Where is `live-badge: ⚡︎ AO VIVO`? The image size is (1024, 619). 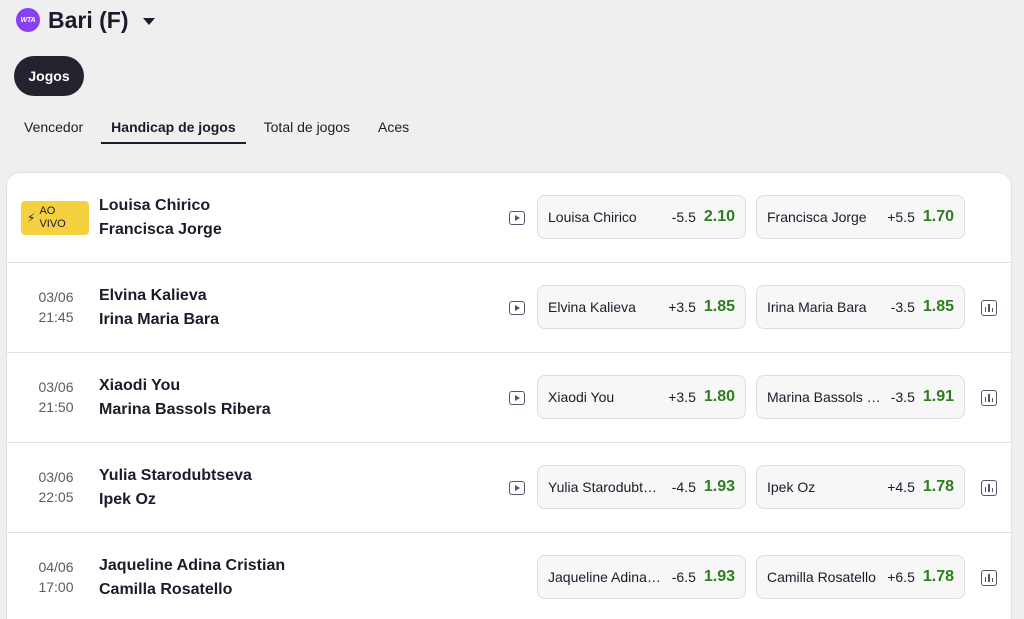
live-badge: ⚡︎ AO VIVO is located at coordinates (55, 218).